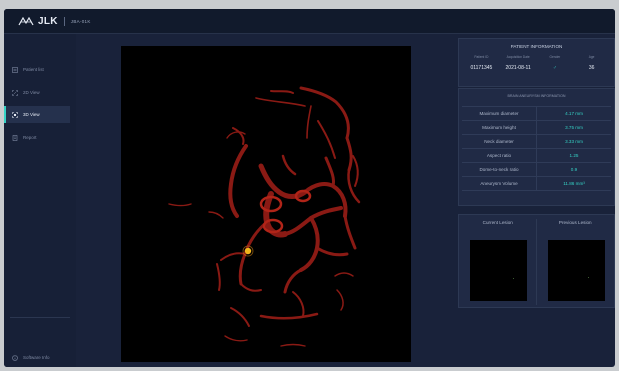 This screenshot has height=371, width=619. I want to click on brand-divider, so click(64, 21).